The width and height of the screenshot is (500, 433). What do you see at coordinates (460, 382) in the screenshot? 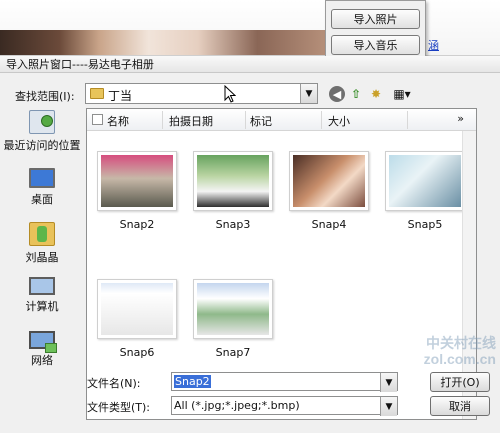
I see `open-button: 打开(O)` at bounding box center [460, 382].